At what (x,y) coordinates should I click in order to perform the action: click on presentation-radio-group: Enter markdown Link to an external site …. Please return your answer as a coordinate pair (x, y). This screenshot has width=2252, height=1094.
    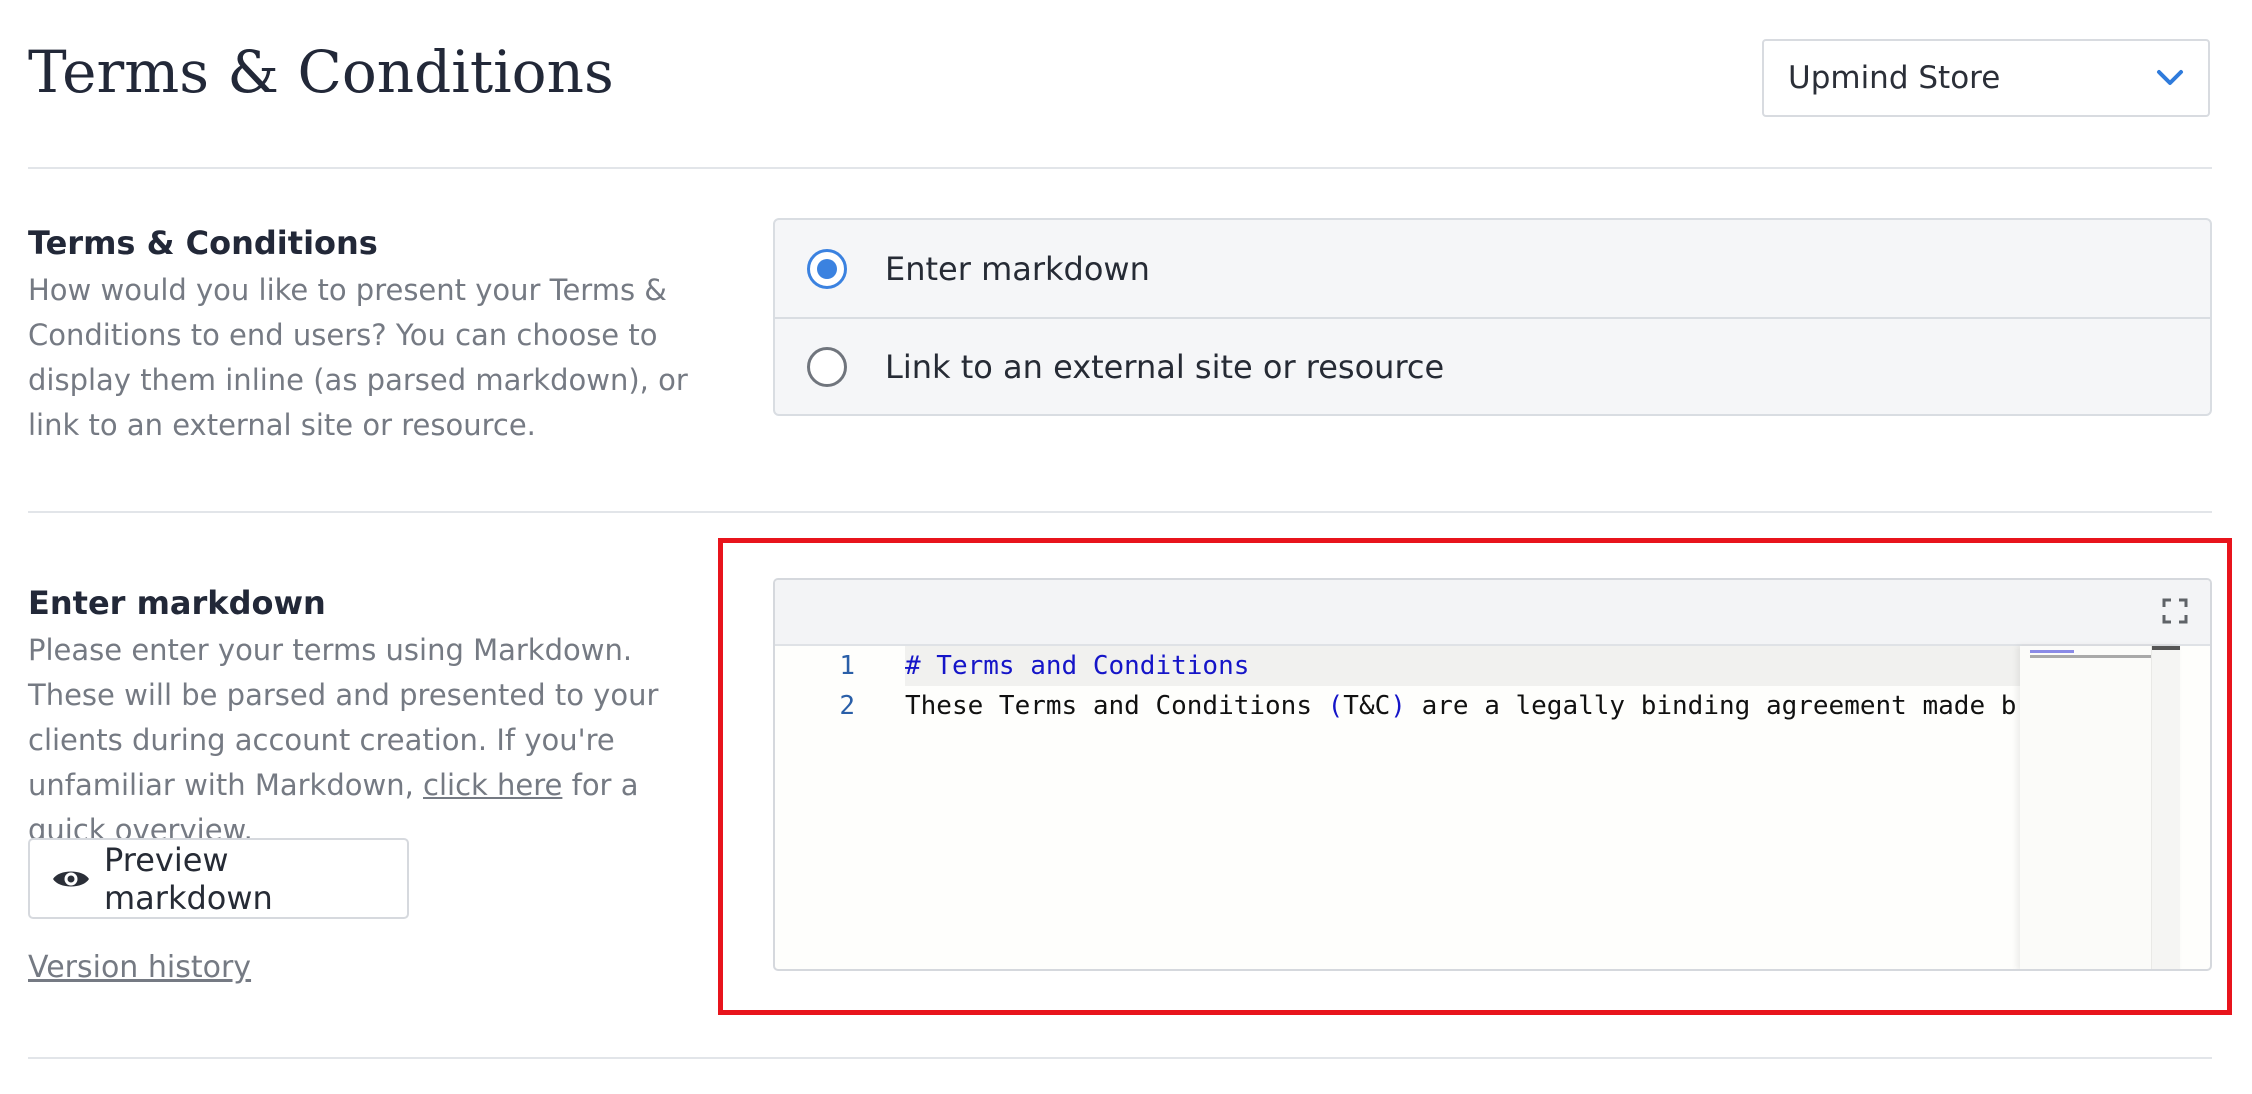
    Looking at the image, I should click on (1492, 317).